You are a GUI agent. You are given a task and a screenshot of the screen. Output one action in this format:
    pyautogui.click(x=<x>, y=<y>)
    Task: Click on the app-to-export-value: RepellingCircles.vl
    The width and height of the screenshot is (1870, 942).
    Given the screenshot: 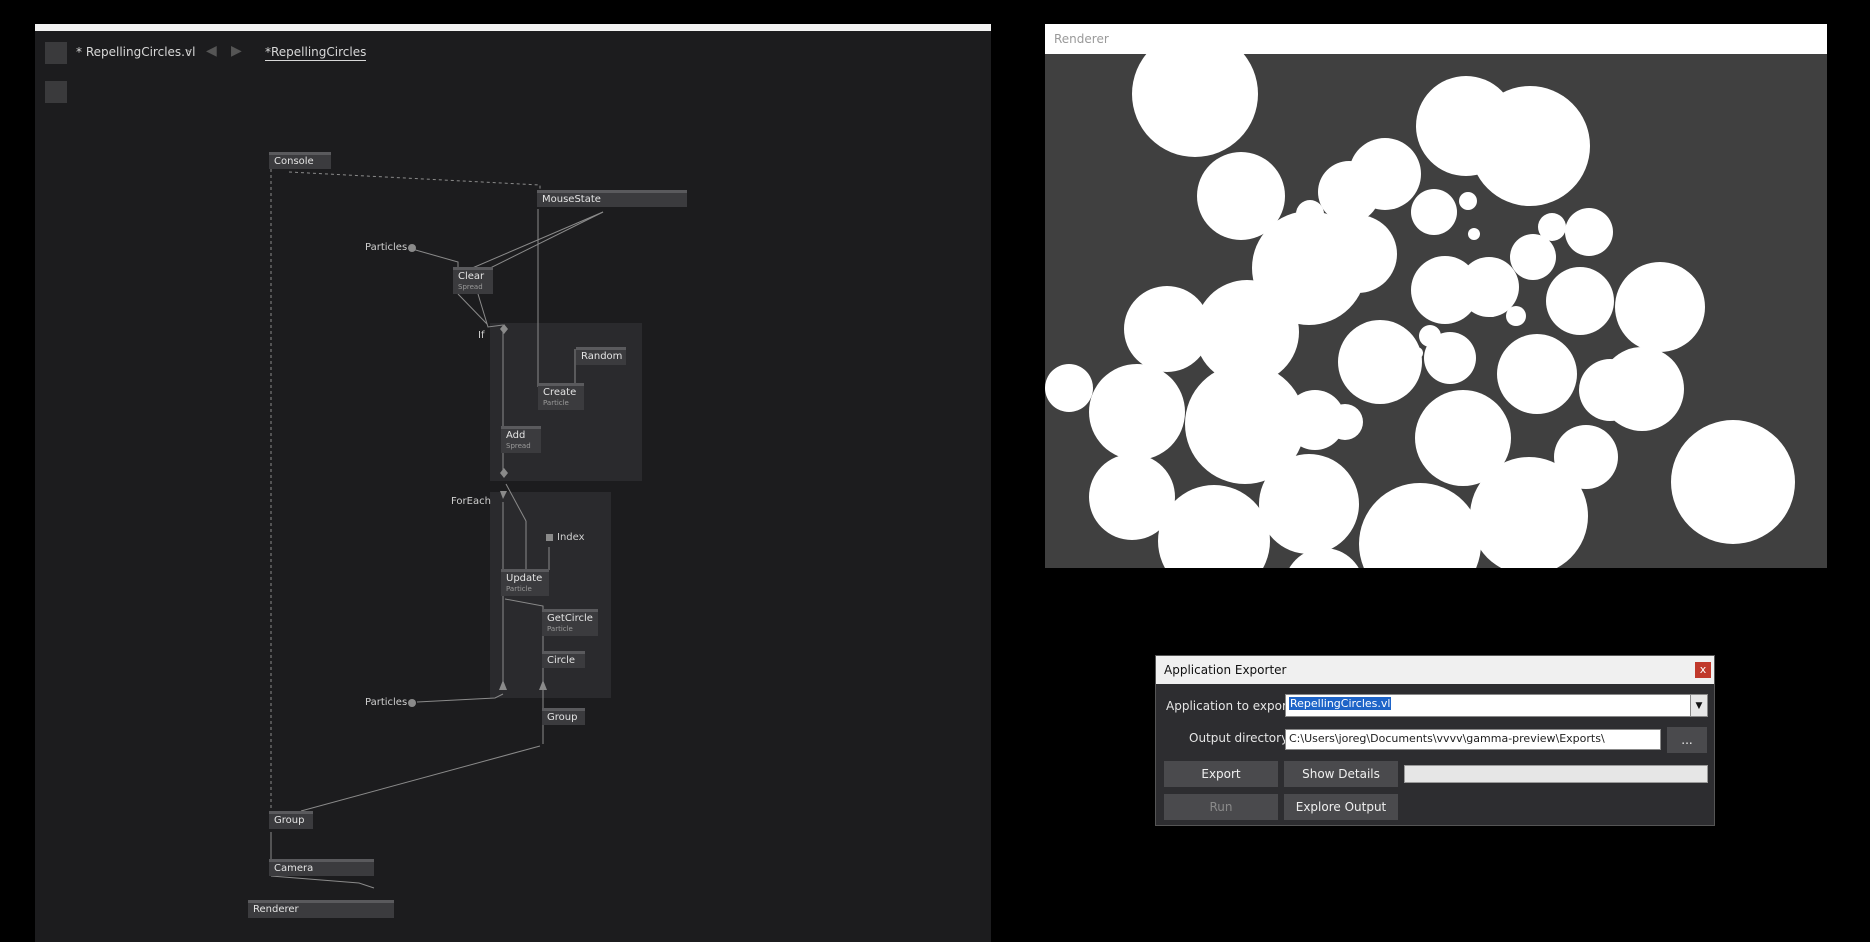 What is the action you would take?
    pyautogui.click(x=1340, y=703)
    